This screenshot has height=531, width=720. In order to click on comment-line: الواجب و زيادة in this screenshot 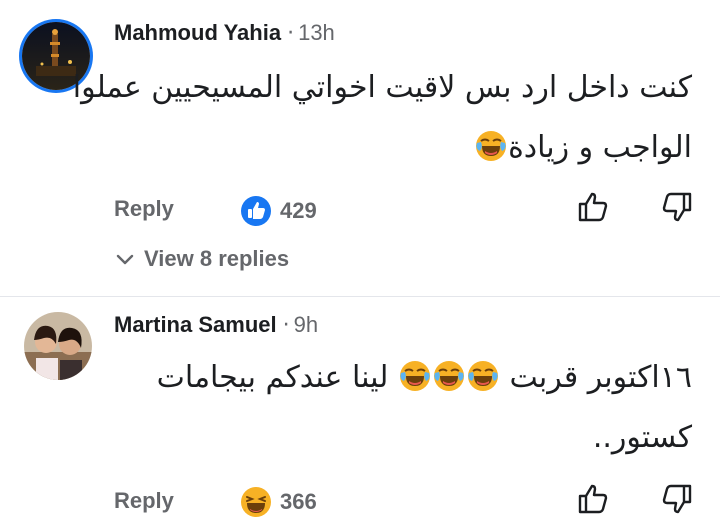, I will do `click(382, 148)`.